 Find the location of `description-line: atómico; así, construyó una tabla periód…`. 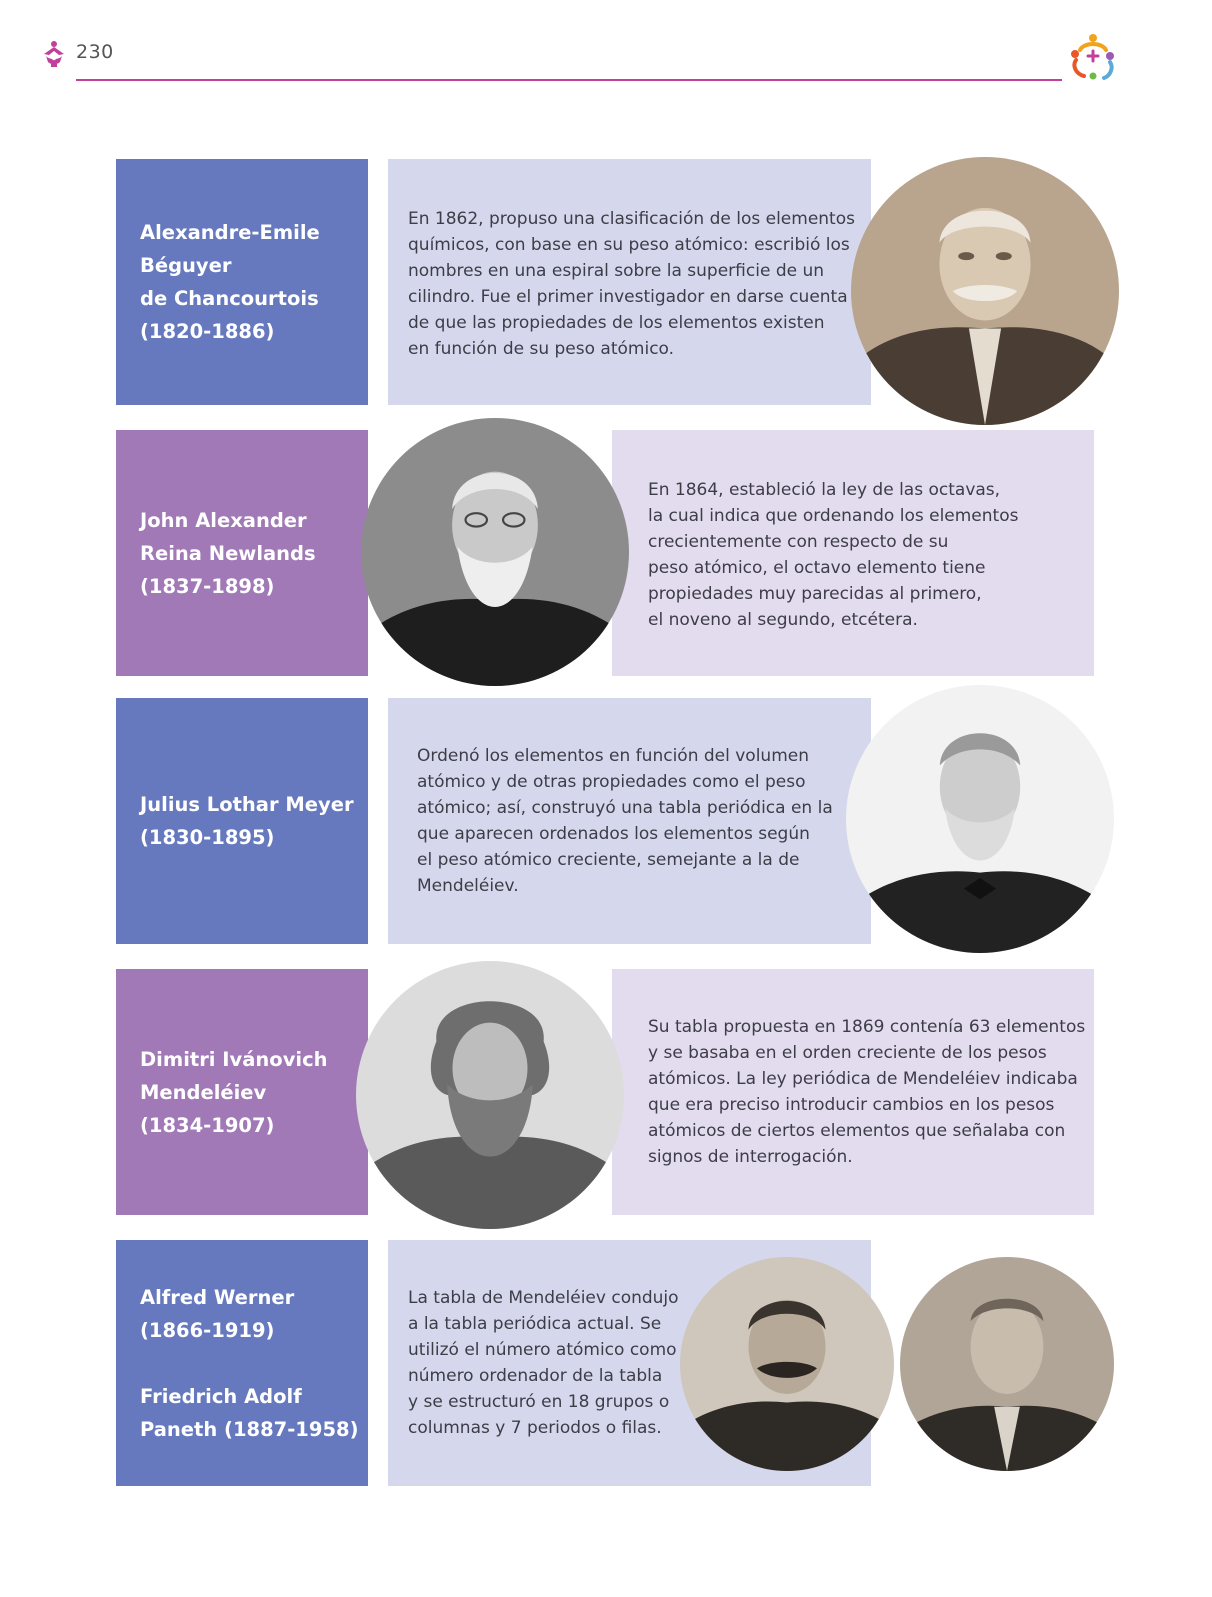

description-line: atómico; así, construyó una tabla periód… is located at coordinates (625, 808).